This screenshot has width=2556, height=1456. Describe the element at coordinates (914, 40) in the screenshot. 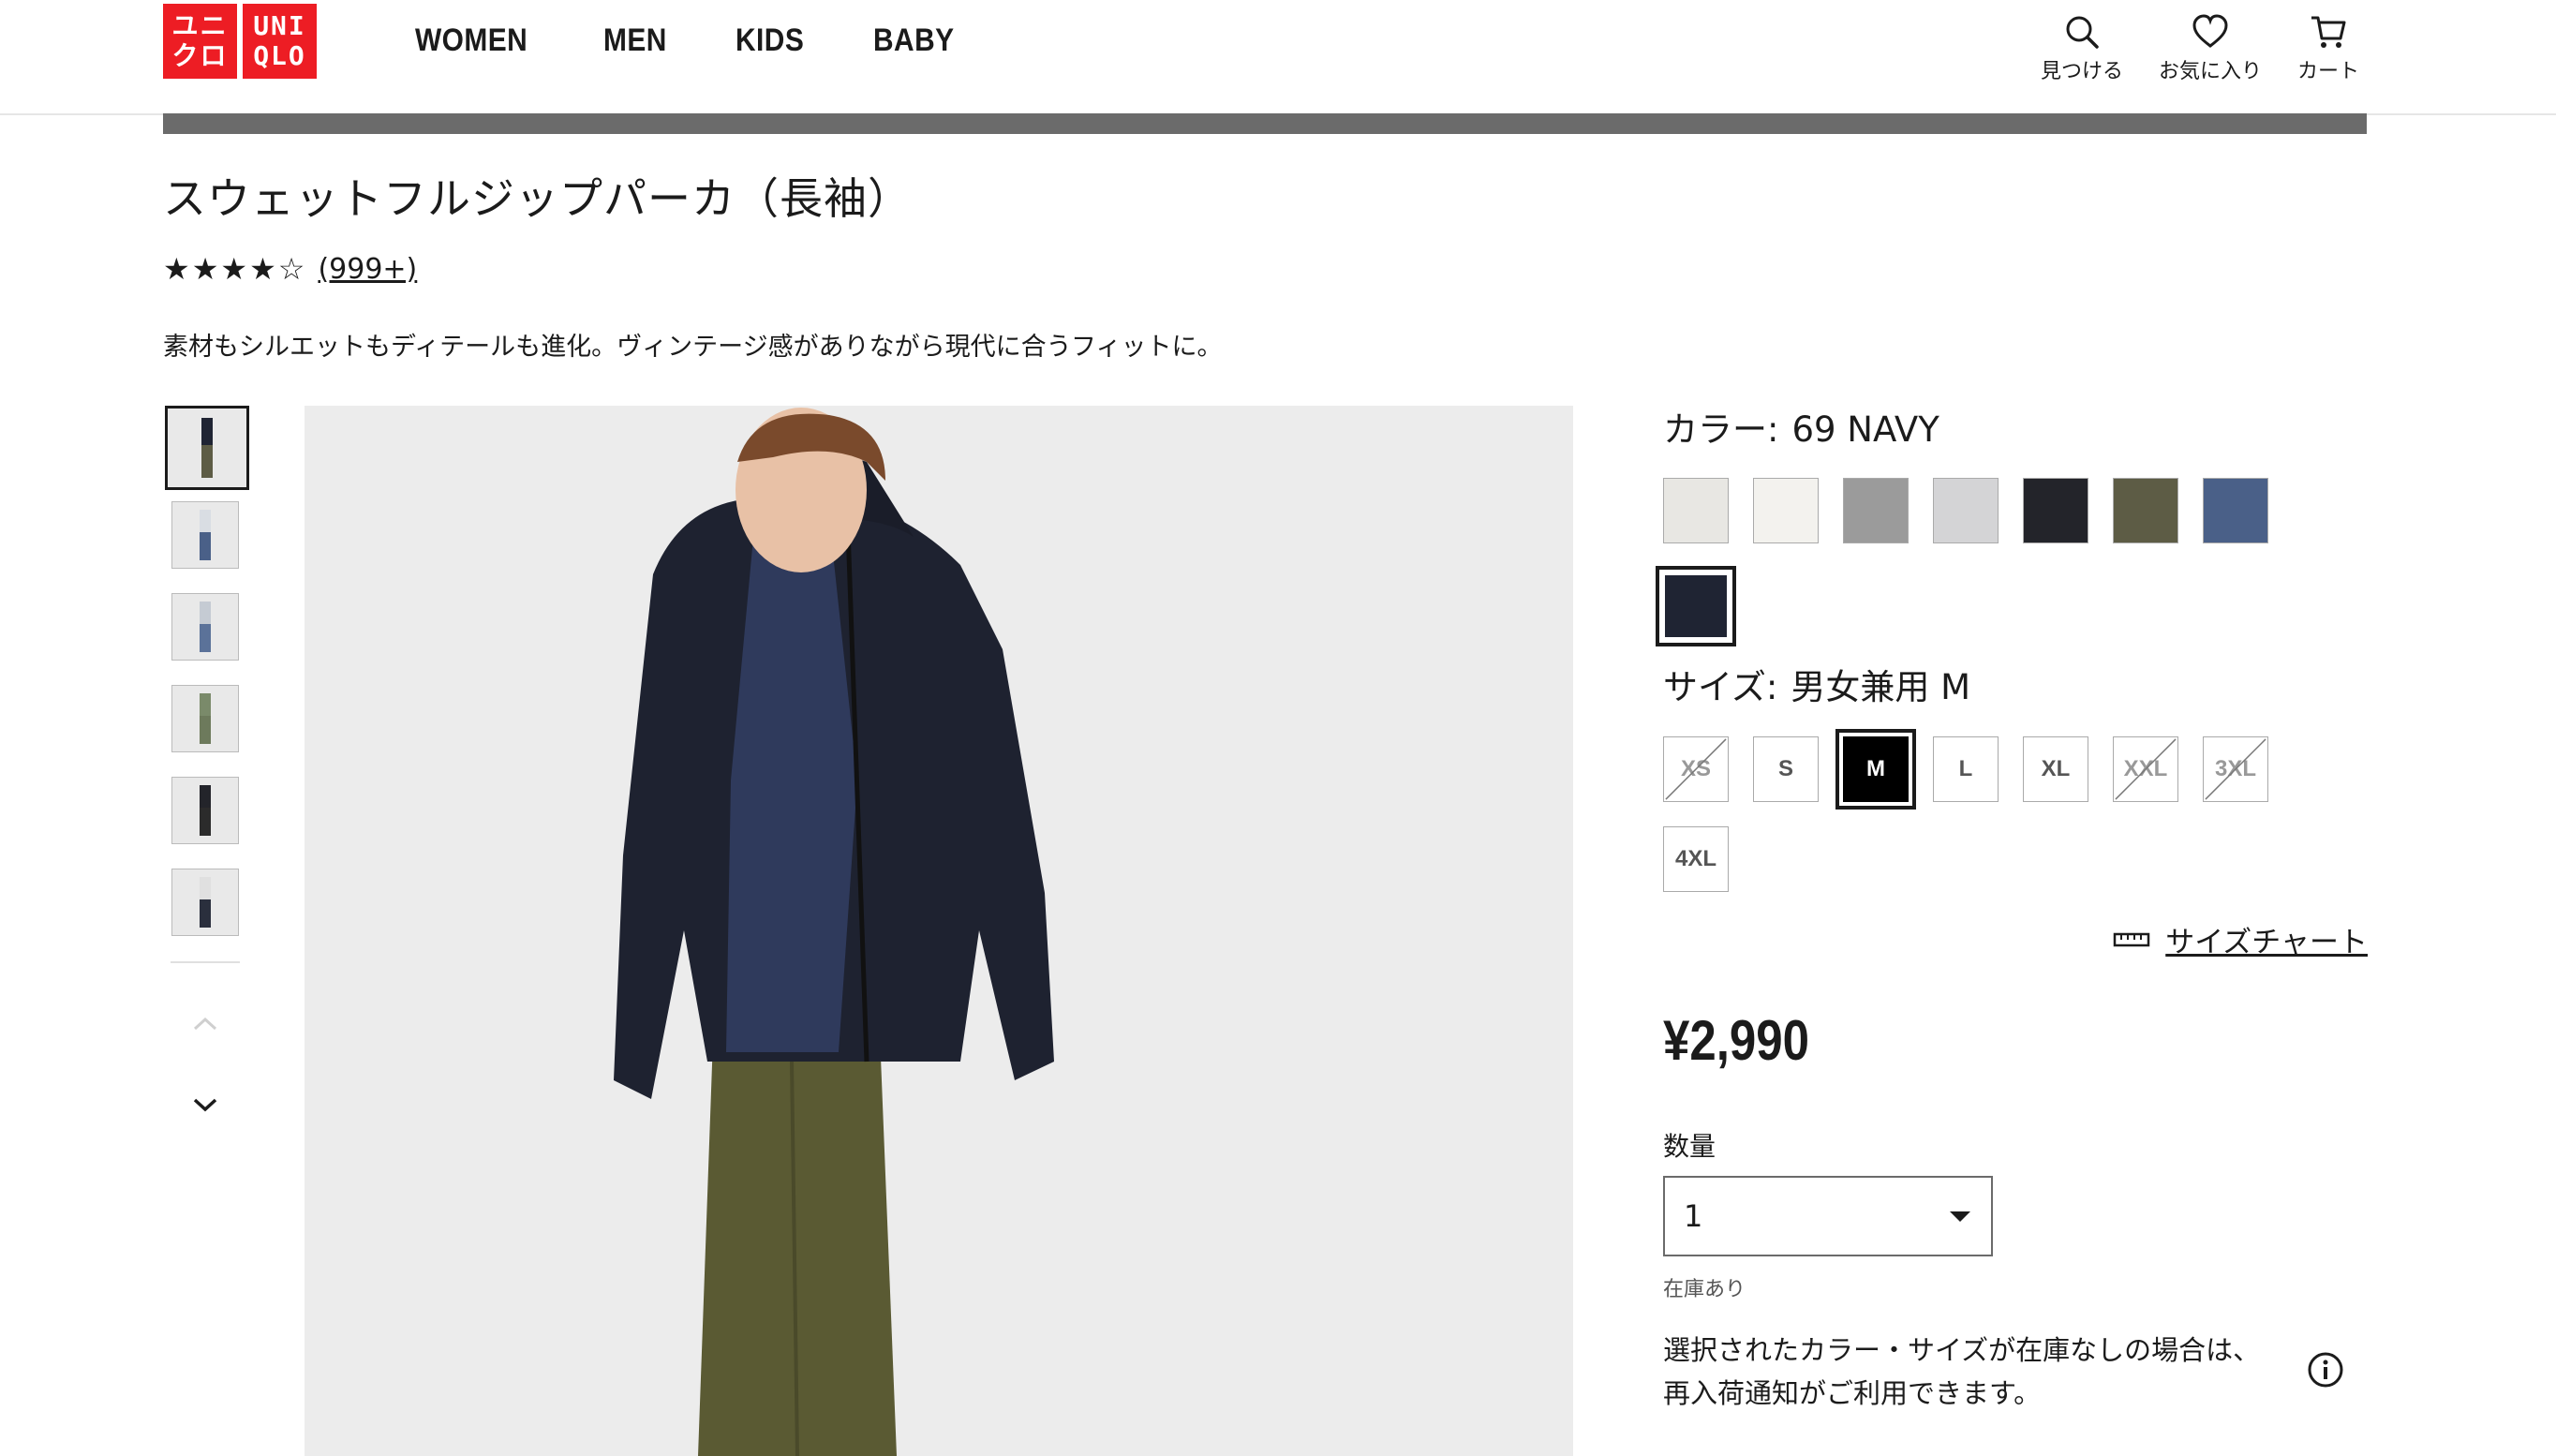

I see `nav-baby: BABY` at that location.